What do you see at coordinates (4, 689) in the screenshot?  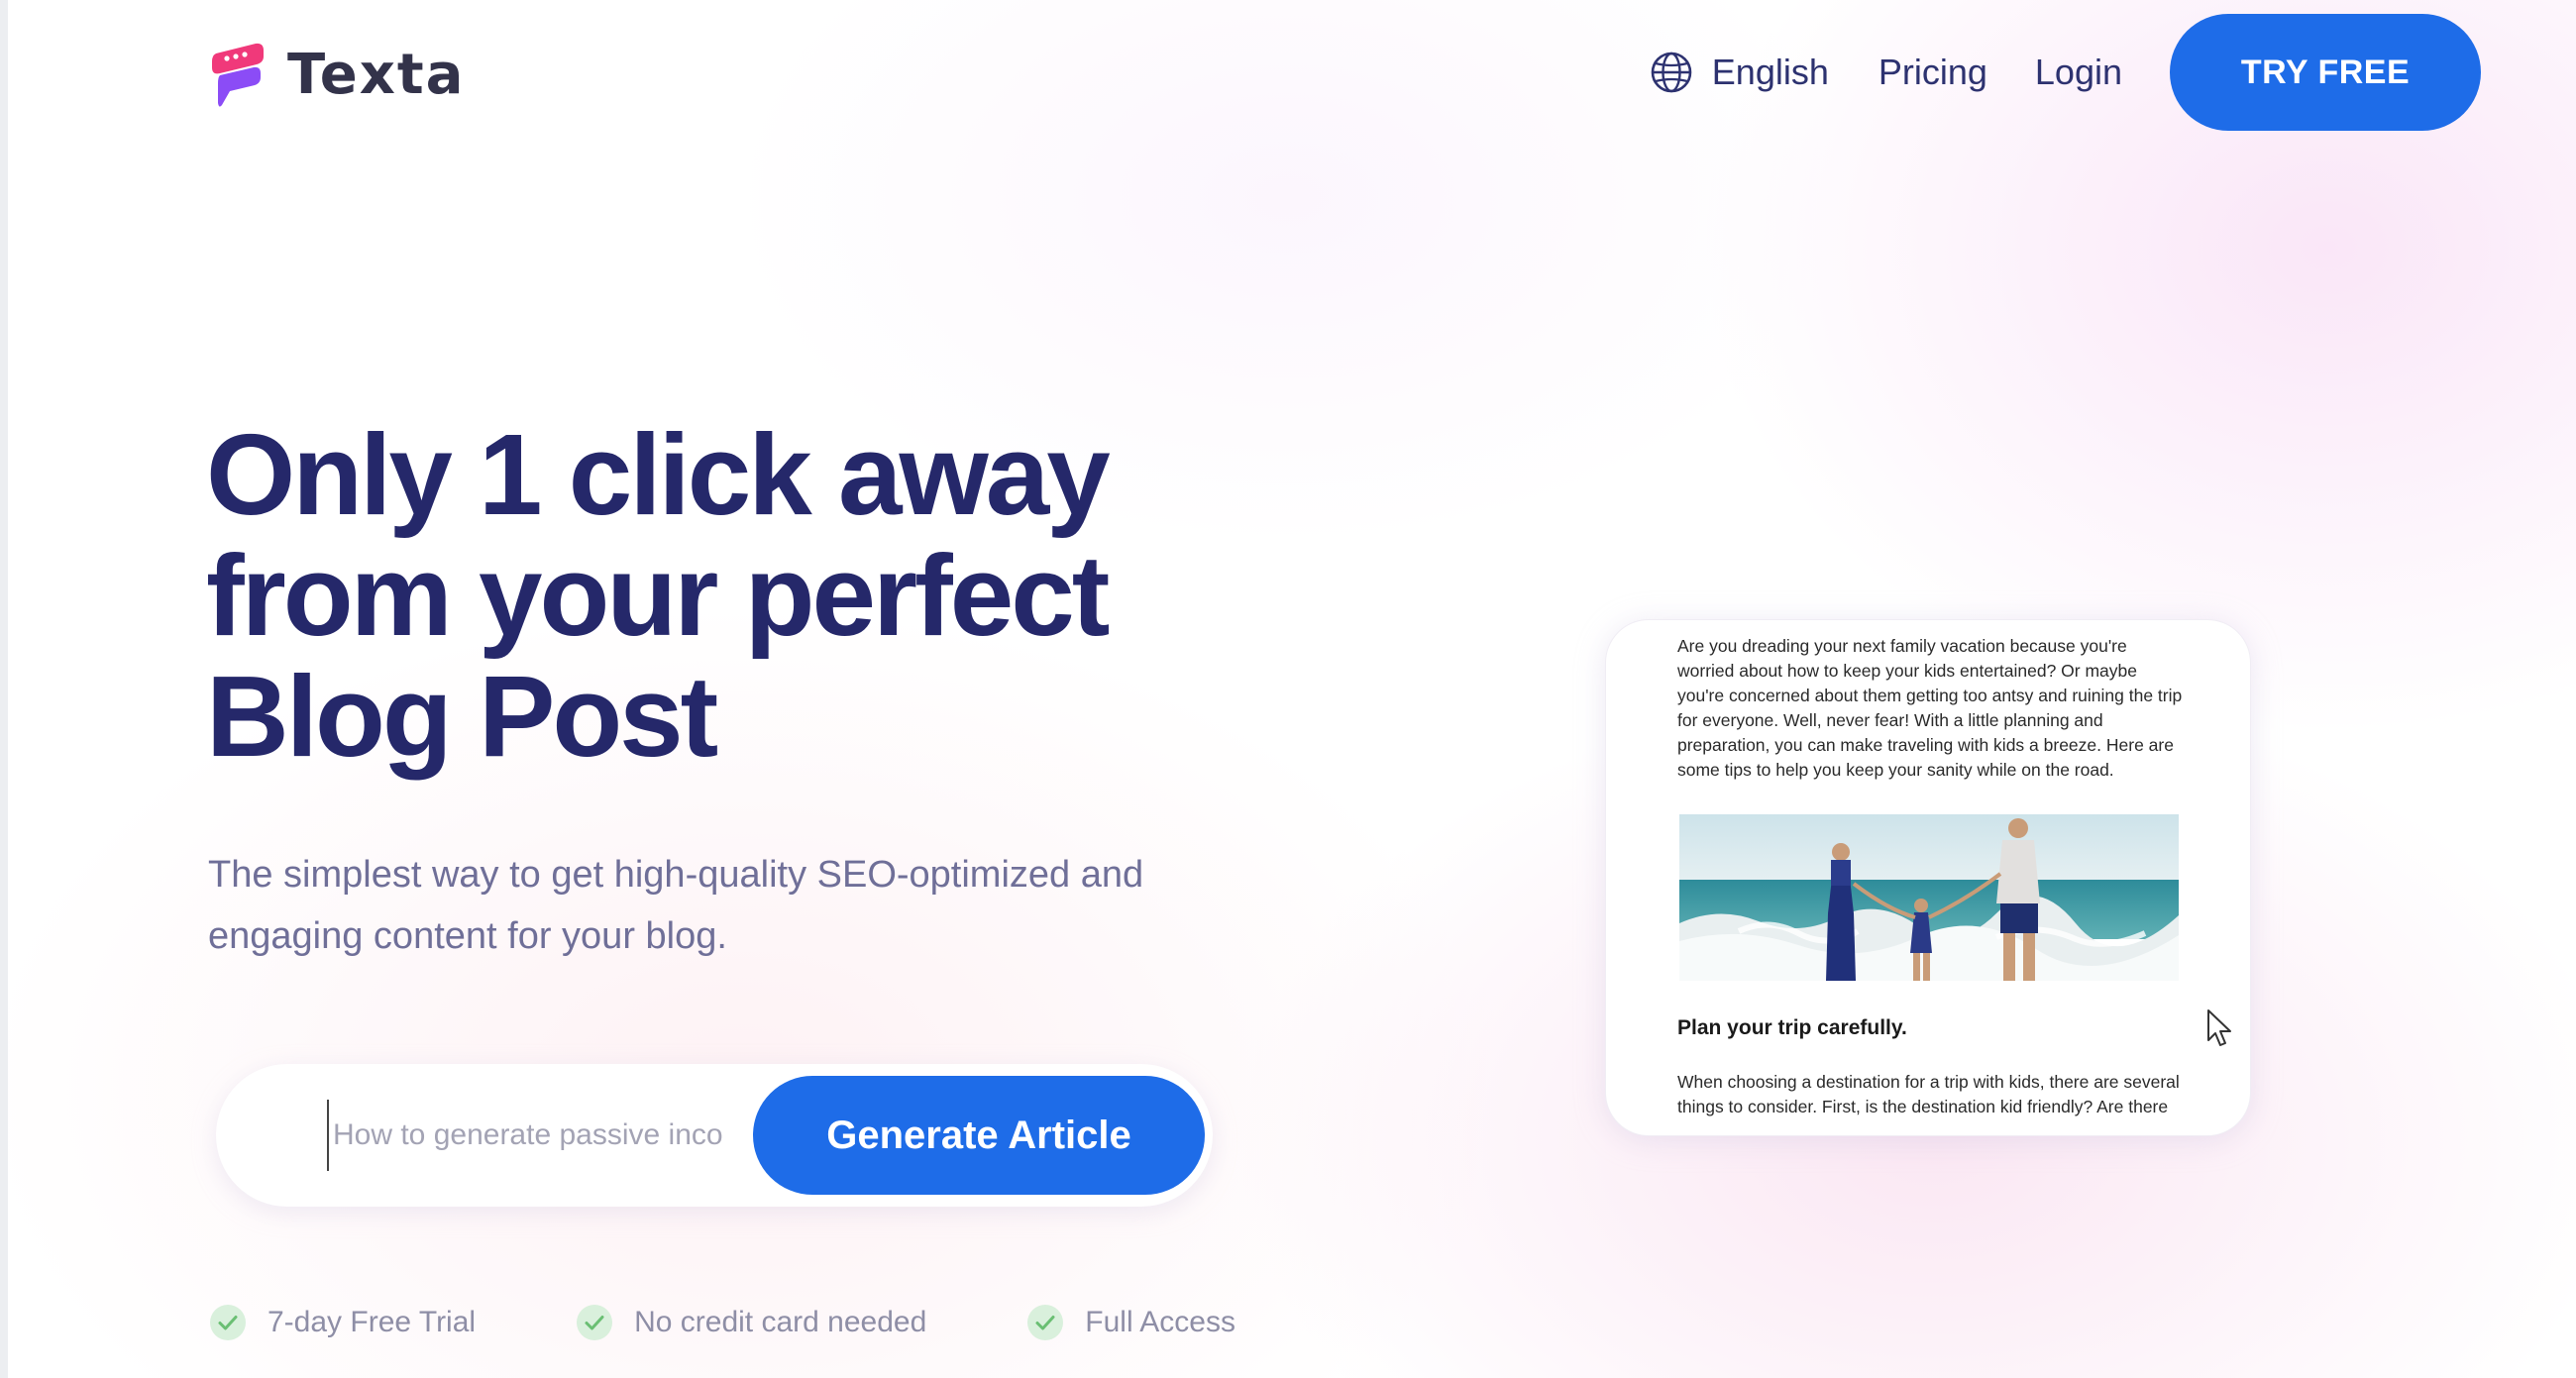 I see `window-edge` at bounding box center [4, 689].